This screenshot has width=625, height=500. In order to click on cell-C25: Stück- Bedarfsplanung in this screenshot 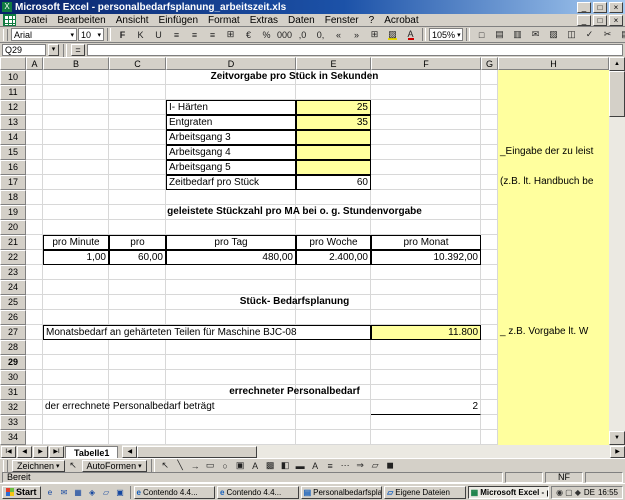, I will do `click(295, 302)`.